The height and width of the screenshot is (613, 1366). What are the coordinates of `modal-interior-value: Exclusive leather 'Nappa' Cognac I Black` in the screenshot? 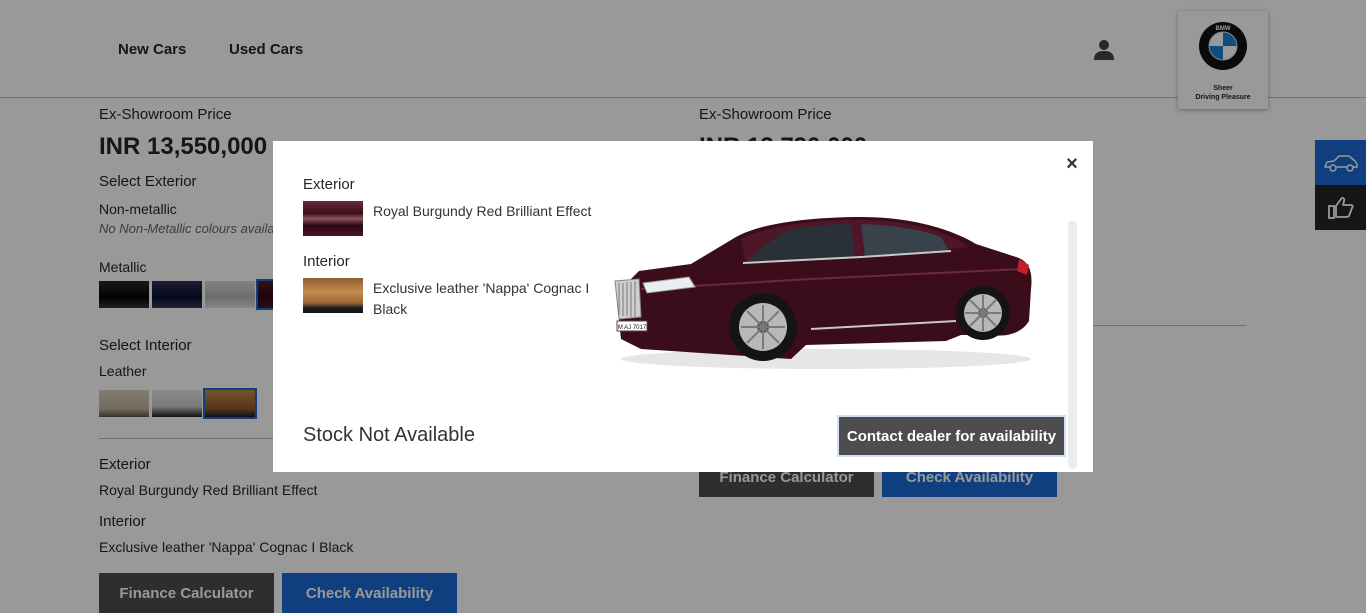 It's located at (481, 298).